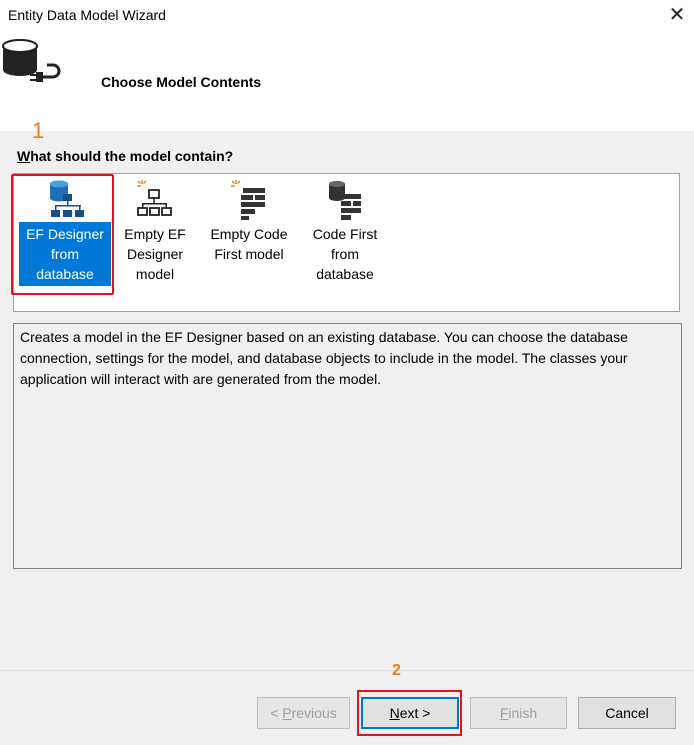  I want to click on footer-separator, so click(347, 670).